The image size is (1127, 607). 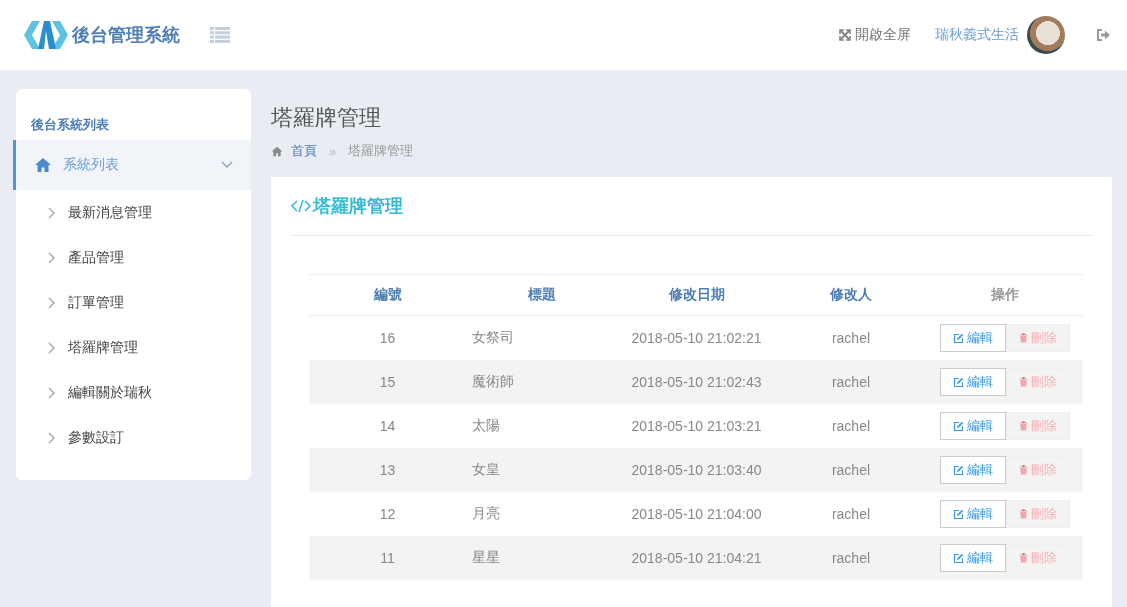 What do you see at coordinates (696, 338) in the screenshot?
I see `table-cell: 2018-05-10 21:02:21` at bounding box center [696, 338].